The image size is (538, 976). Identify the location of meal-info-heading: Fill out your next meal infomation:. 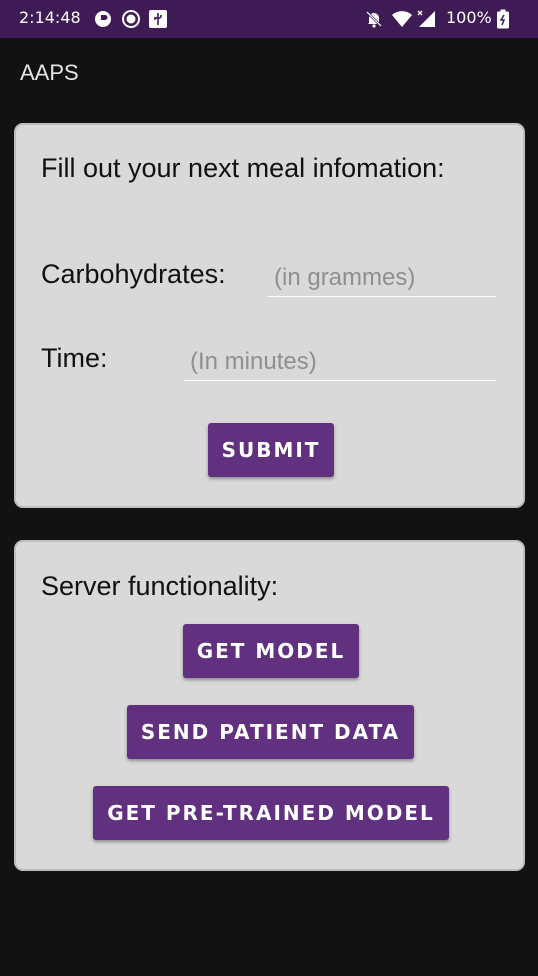
(243, 168).